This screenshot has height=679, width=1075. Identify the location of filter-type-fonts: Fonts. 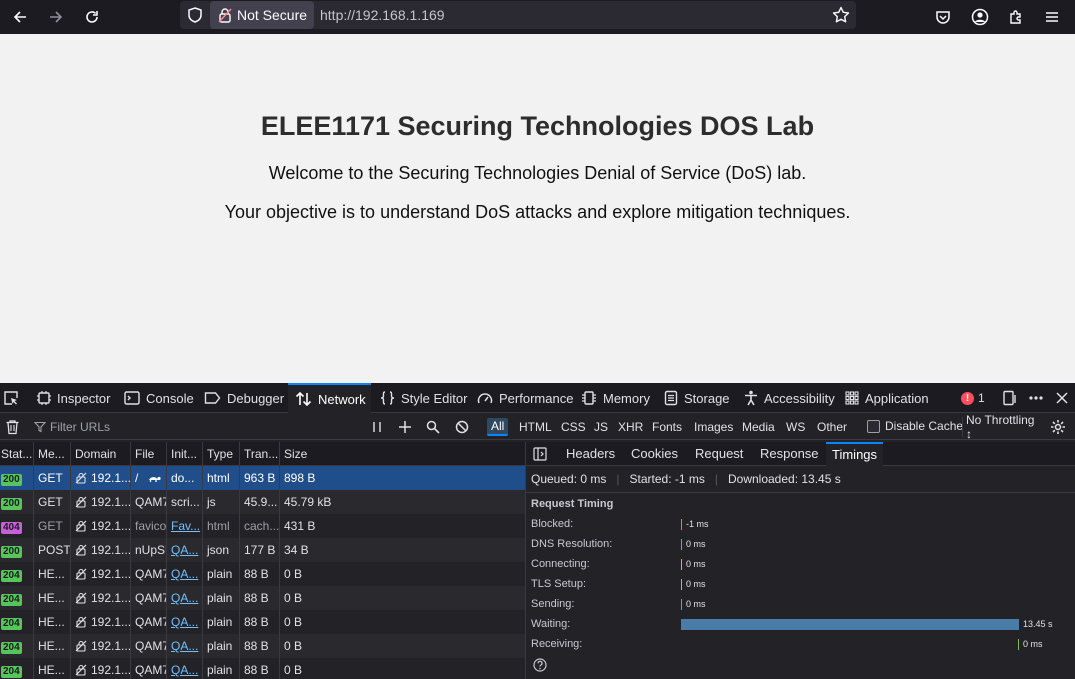
(667, 427).